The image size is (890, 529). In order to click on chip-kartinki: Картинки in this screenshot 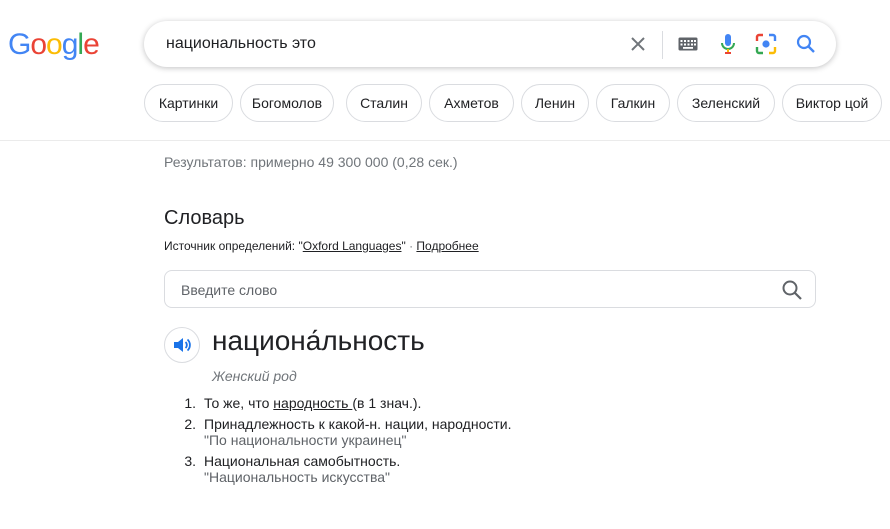, I will do `click(188, 103)`.